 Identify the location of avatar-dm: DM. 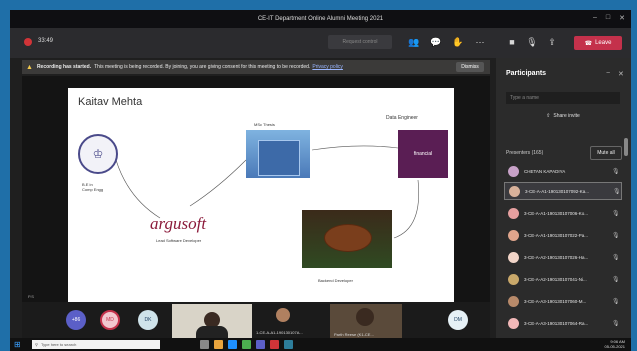
(458, 320).